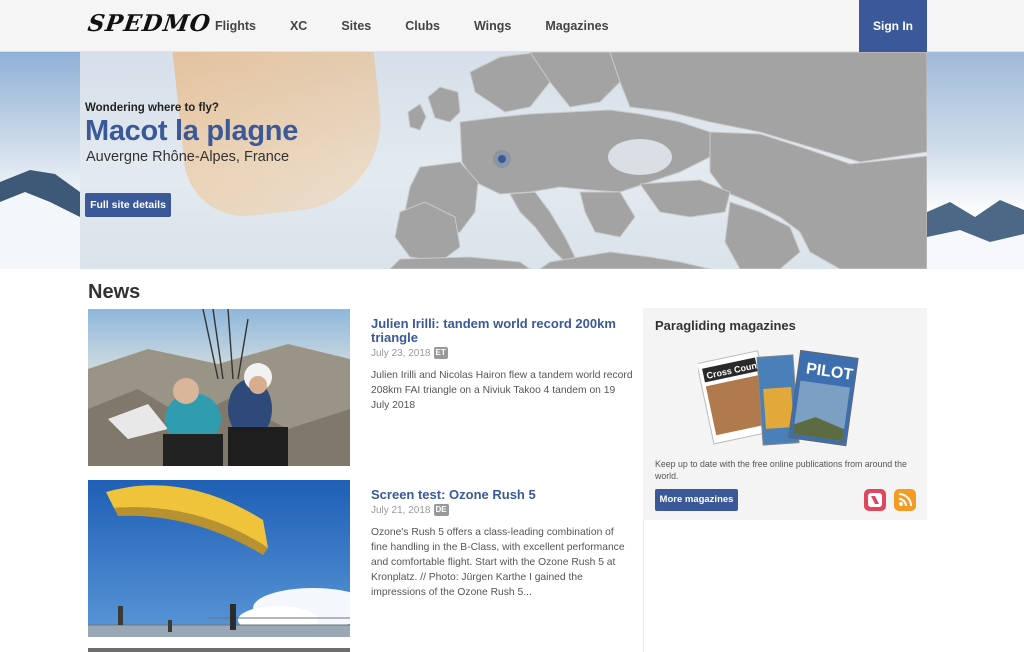 This screenshot has height=652, width=1024. What do you see at coordinates (401, 510) in the screenshot?
I see `news-date: July 21, 2018` at bounding box center [401, 510].